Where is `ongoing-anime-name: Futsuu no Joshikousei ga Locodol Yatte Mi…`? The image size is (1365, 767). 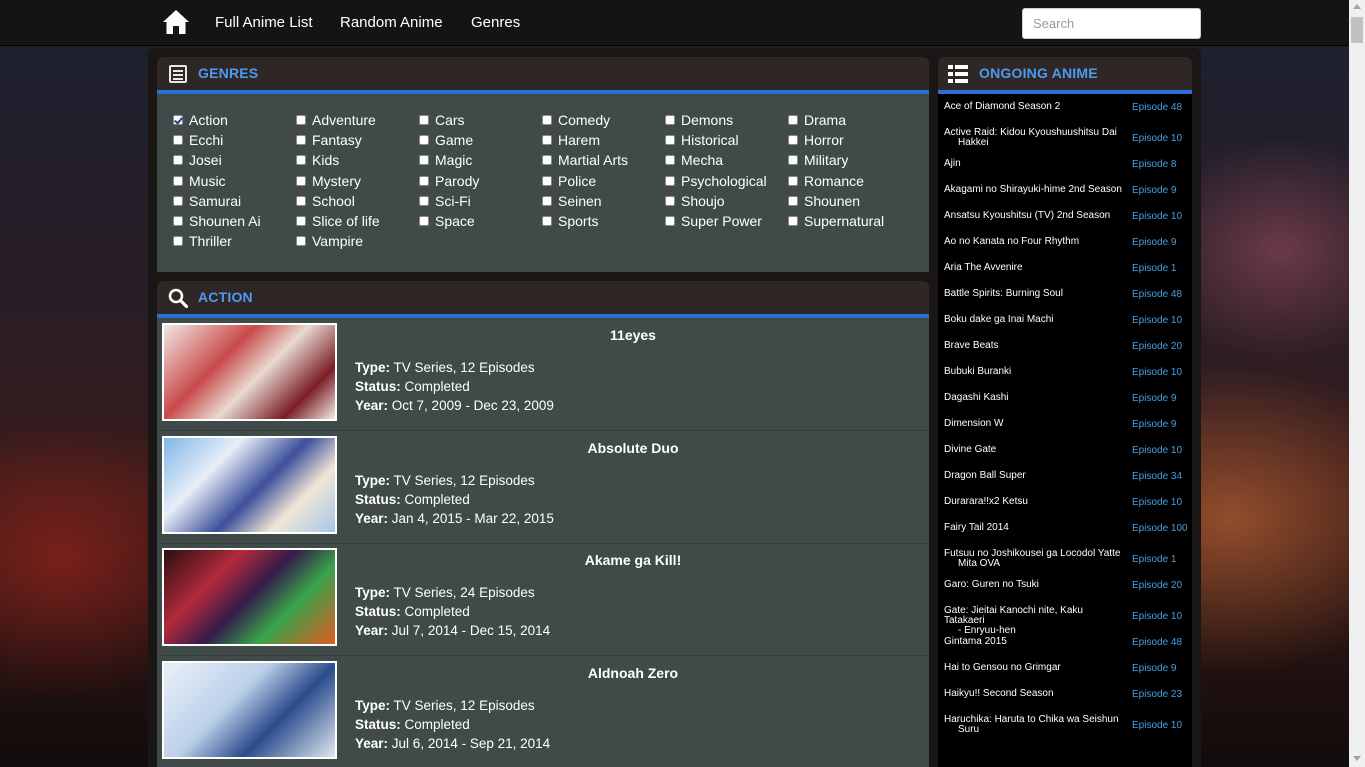
ongoing-anime-name: Futsuu no Joshikousei ga Locodol Yatte Mi… is located at coordinates (1035, 559).